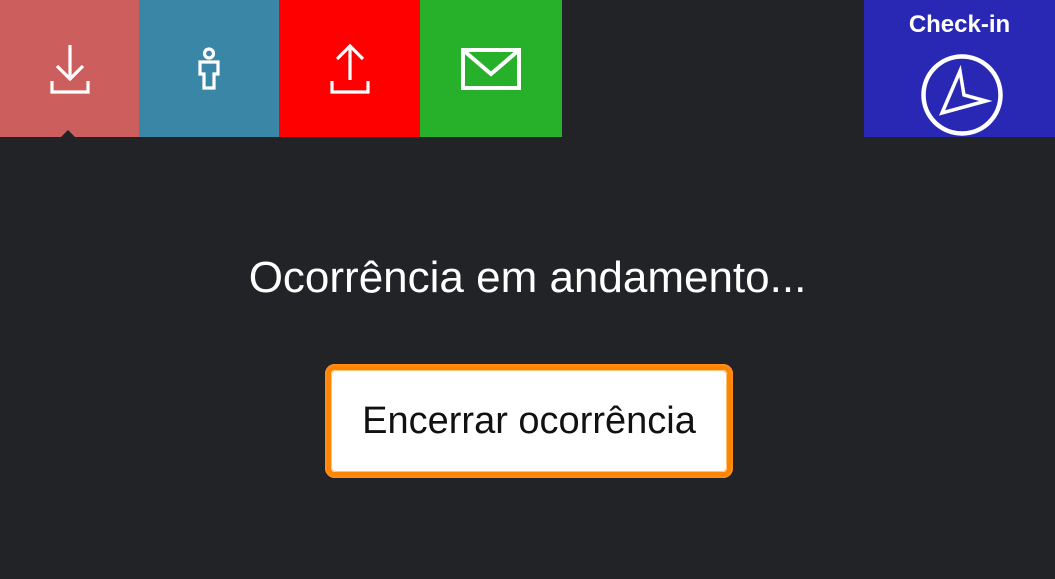 This screenshot has height=579, width=1055. I want to click on person-tile, so click(209, 68).